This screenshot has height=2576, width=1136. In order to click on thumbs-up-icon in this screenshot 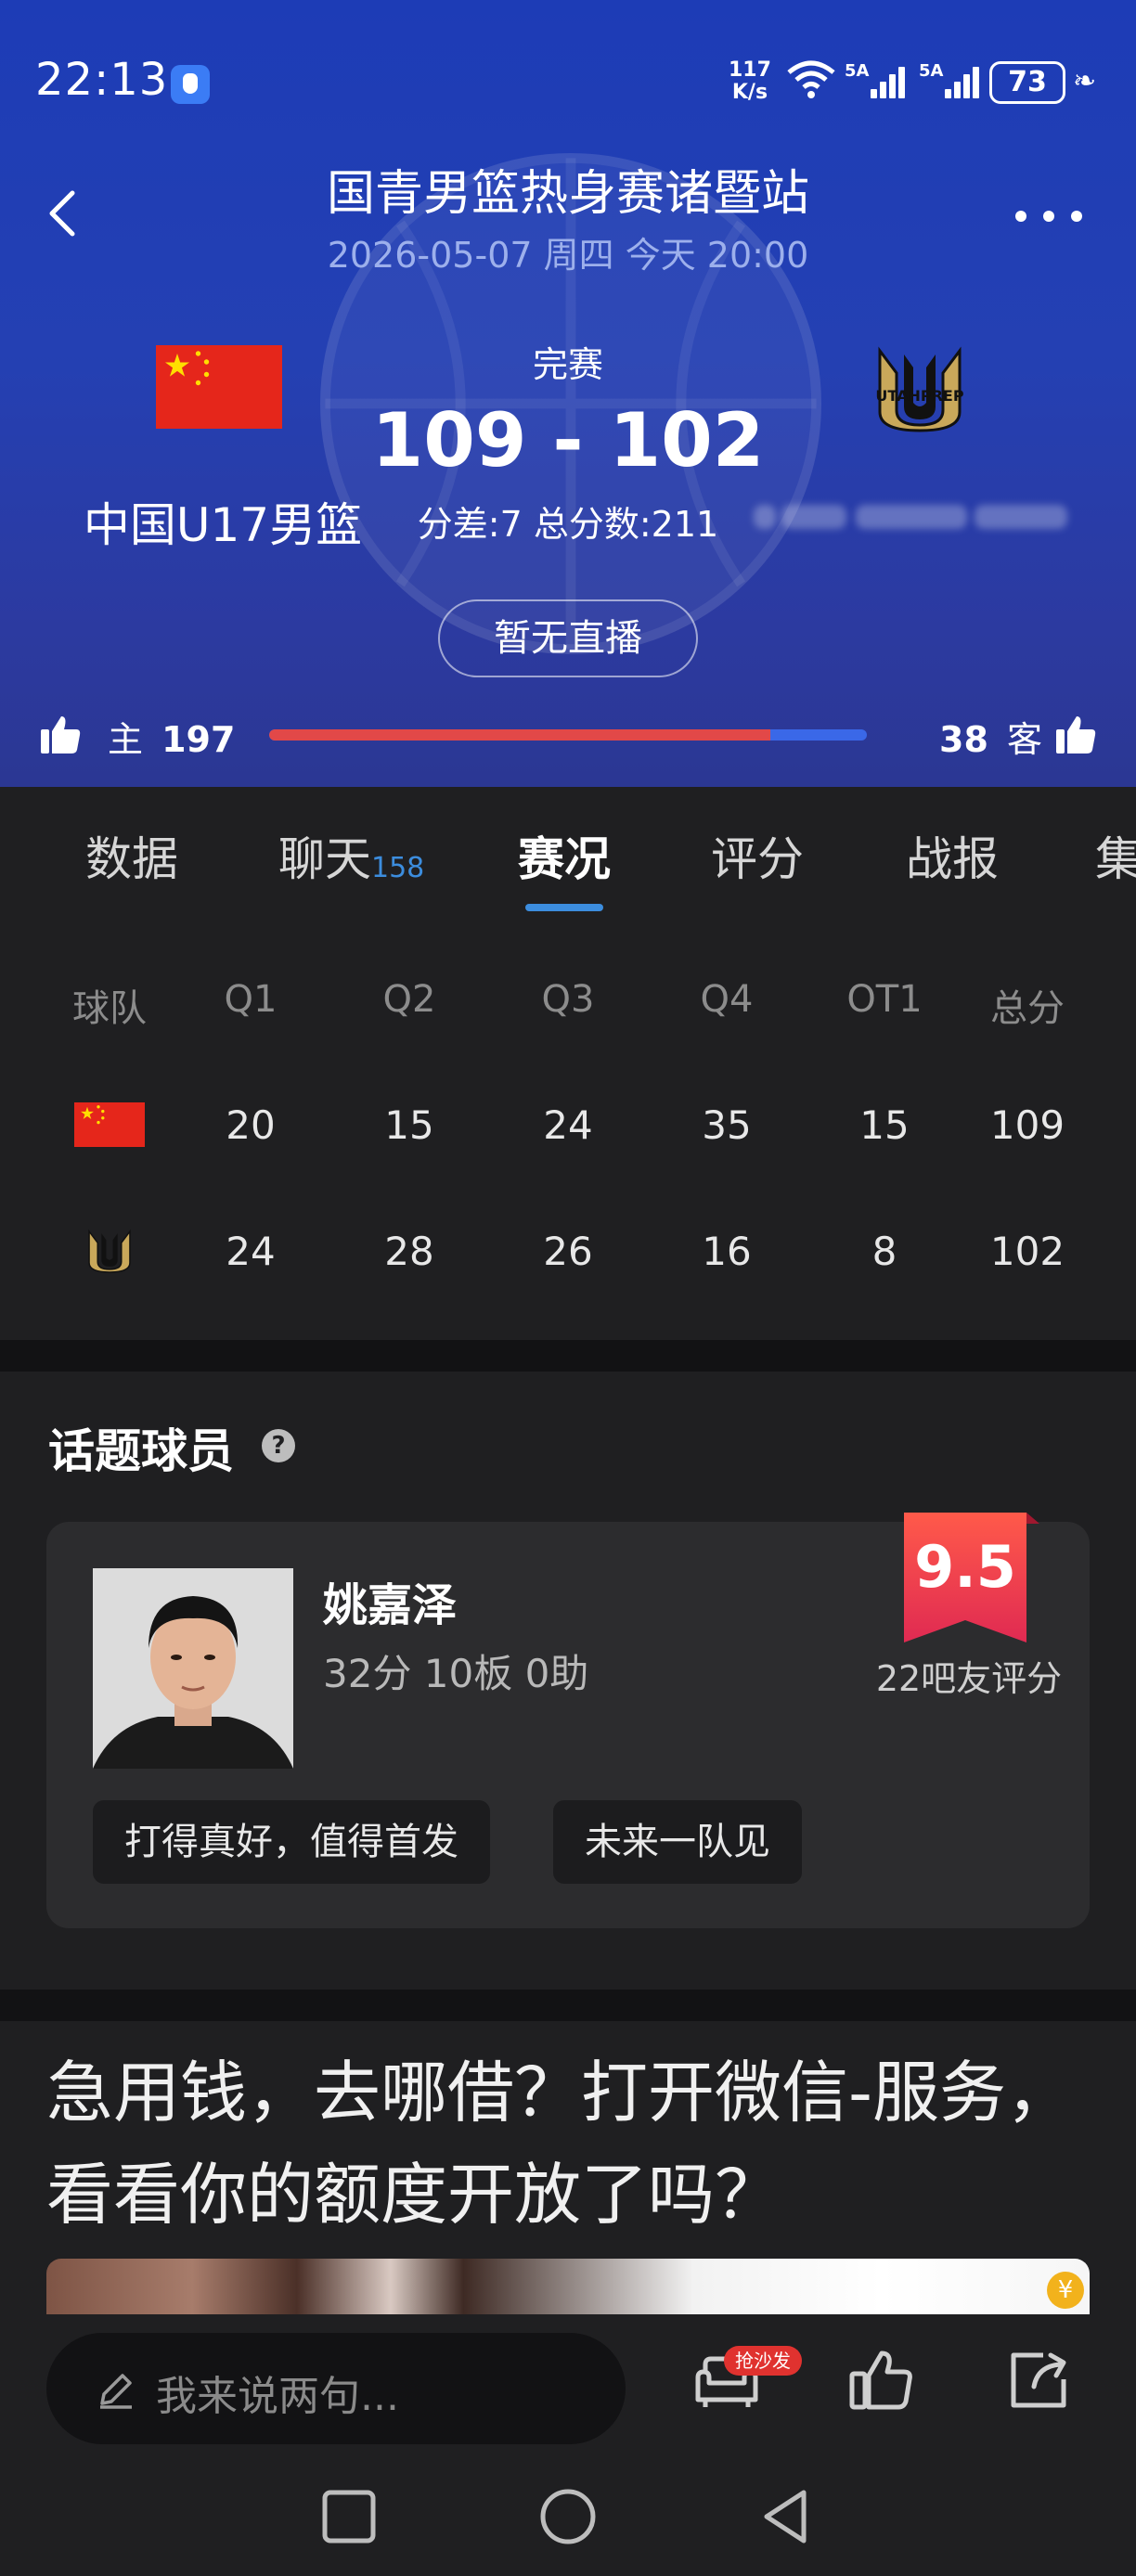, I will do `click(880, 2380)`.